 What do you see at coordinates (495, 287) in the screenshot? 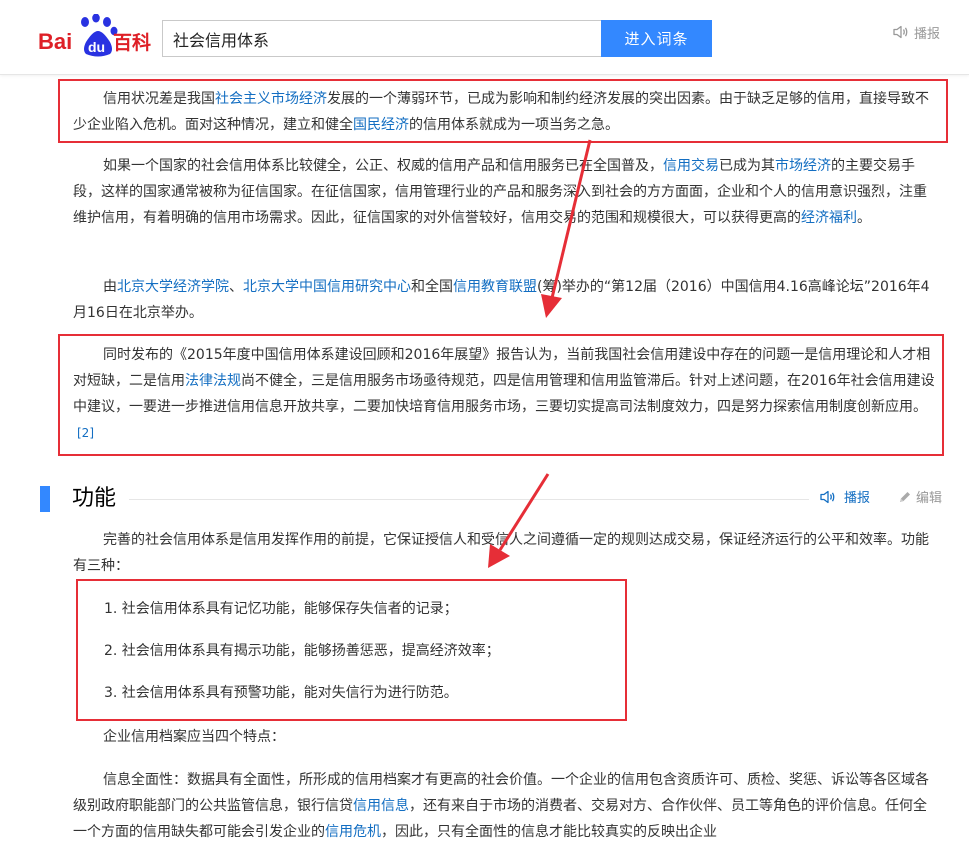
I see `link-credit-education-alliance: 信用教育联盟` at bounding box center [495, 287].